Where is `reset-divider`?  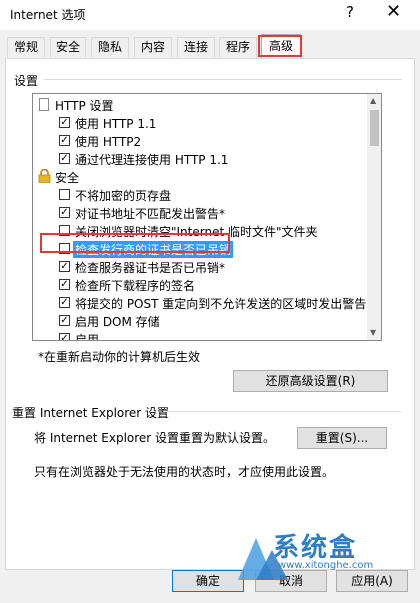
reset-divider is located at coordinates (282, 411).